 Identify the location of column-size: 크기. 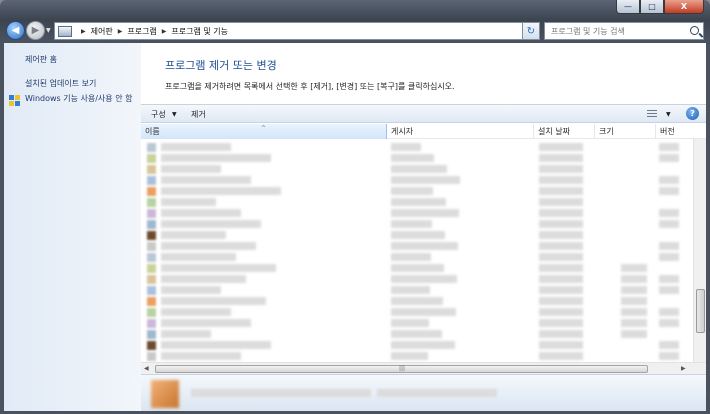
(625, 131).